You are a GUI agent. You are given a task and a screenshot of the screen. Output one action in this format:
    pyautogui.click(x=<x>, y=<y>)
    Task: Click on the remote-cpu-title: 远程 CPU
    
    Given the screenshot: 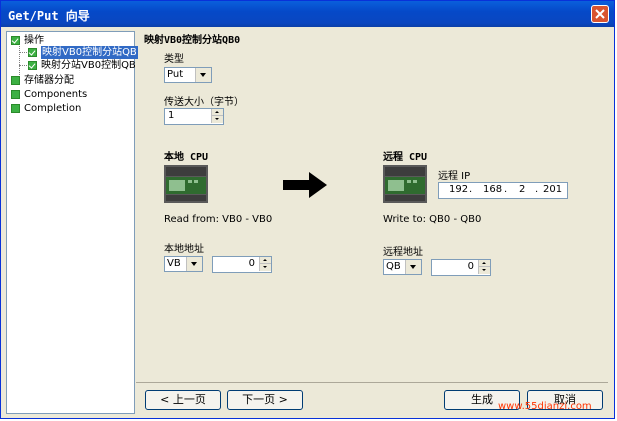 What is the action you would take?
    pyautogui.click(x=405, y=157)
    